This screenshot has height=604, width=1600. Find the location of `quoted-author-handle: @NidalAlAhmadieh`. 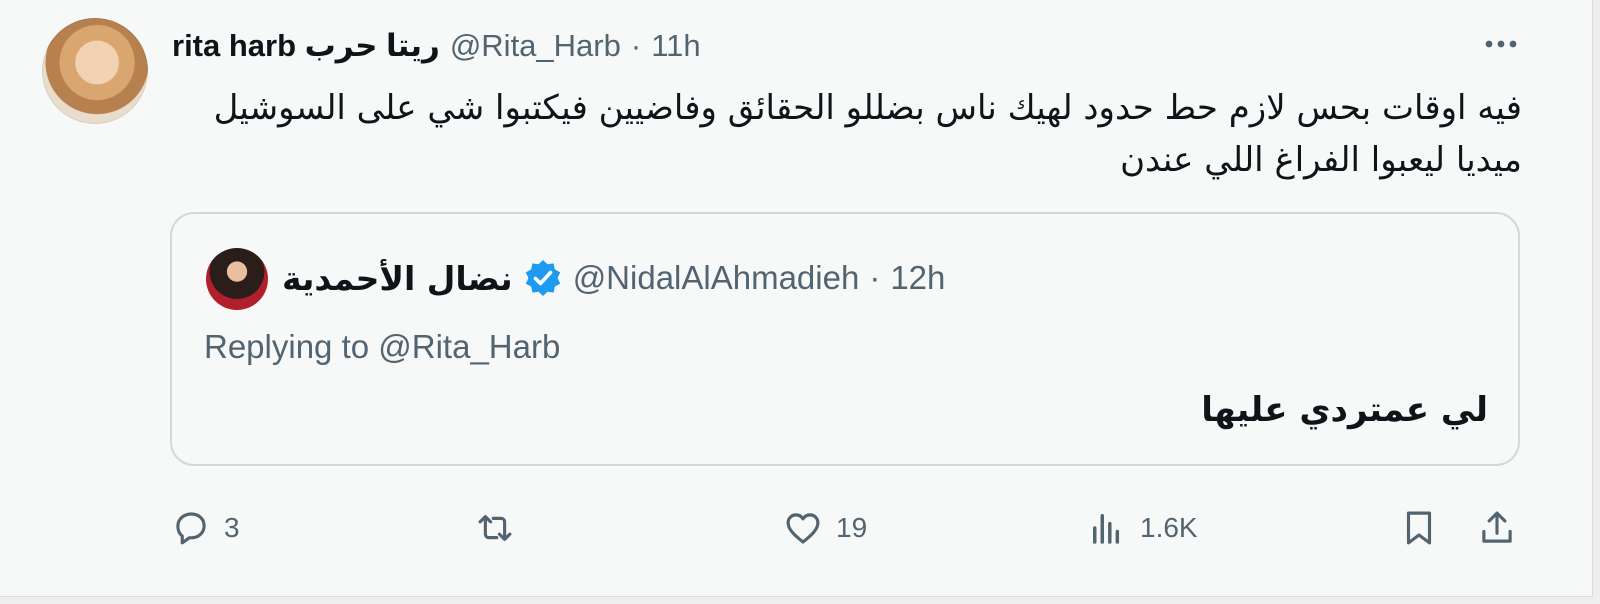

quoted-author-handle: @NidalAlAhmadieh is located at coordinates (716, 278).